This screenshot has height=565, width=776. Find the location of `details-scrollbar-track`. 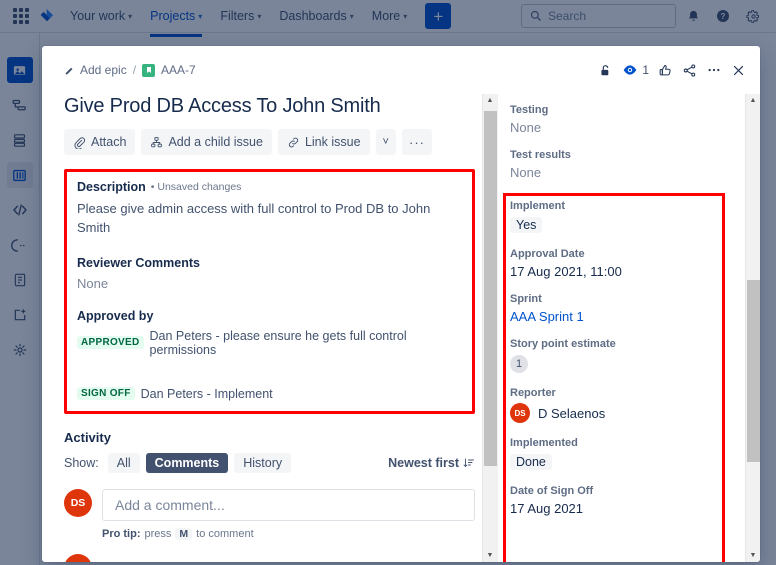

details-scrollbar-track is located at coordinates (753, 328).